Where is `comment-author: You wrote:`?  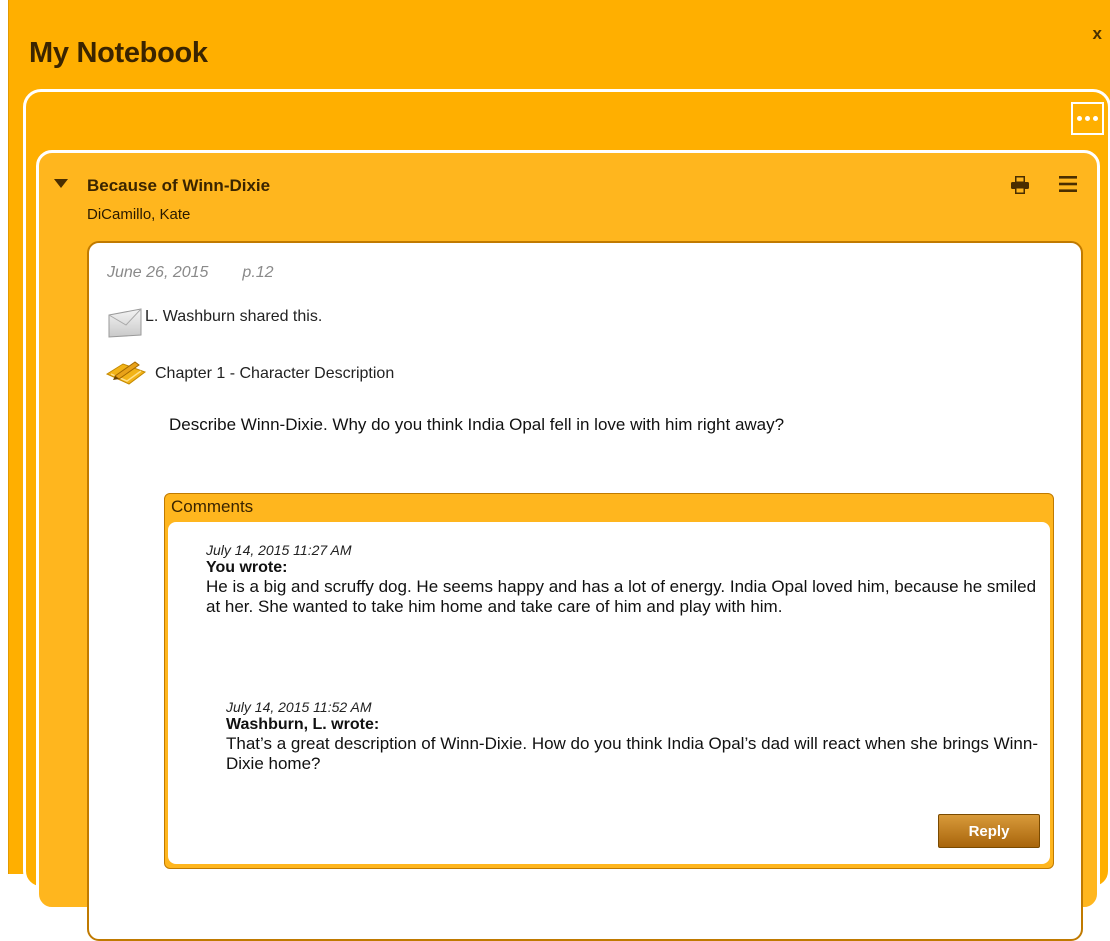 comment-author: You wrote: is located at coordinates (247, 567).